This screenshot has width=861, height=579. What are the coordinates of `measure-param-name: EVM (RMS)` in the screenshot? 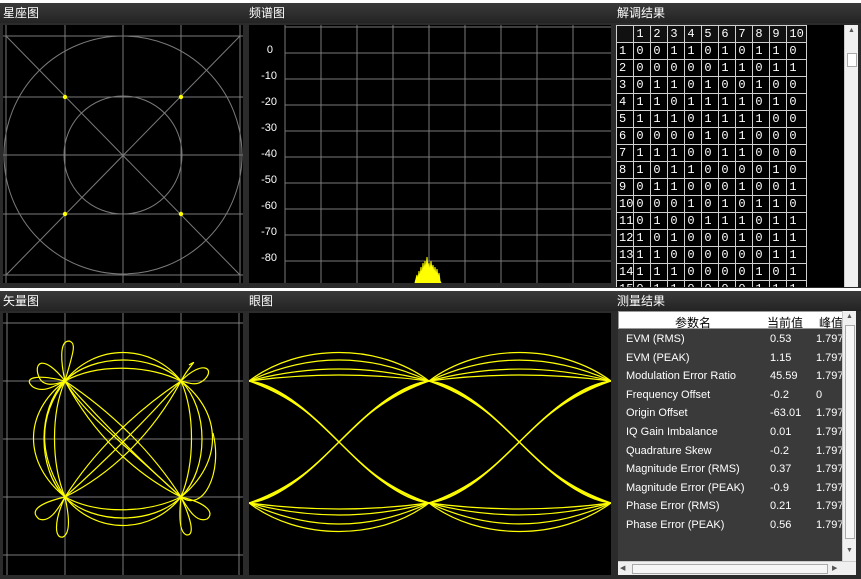 It's located at (655, 339).